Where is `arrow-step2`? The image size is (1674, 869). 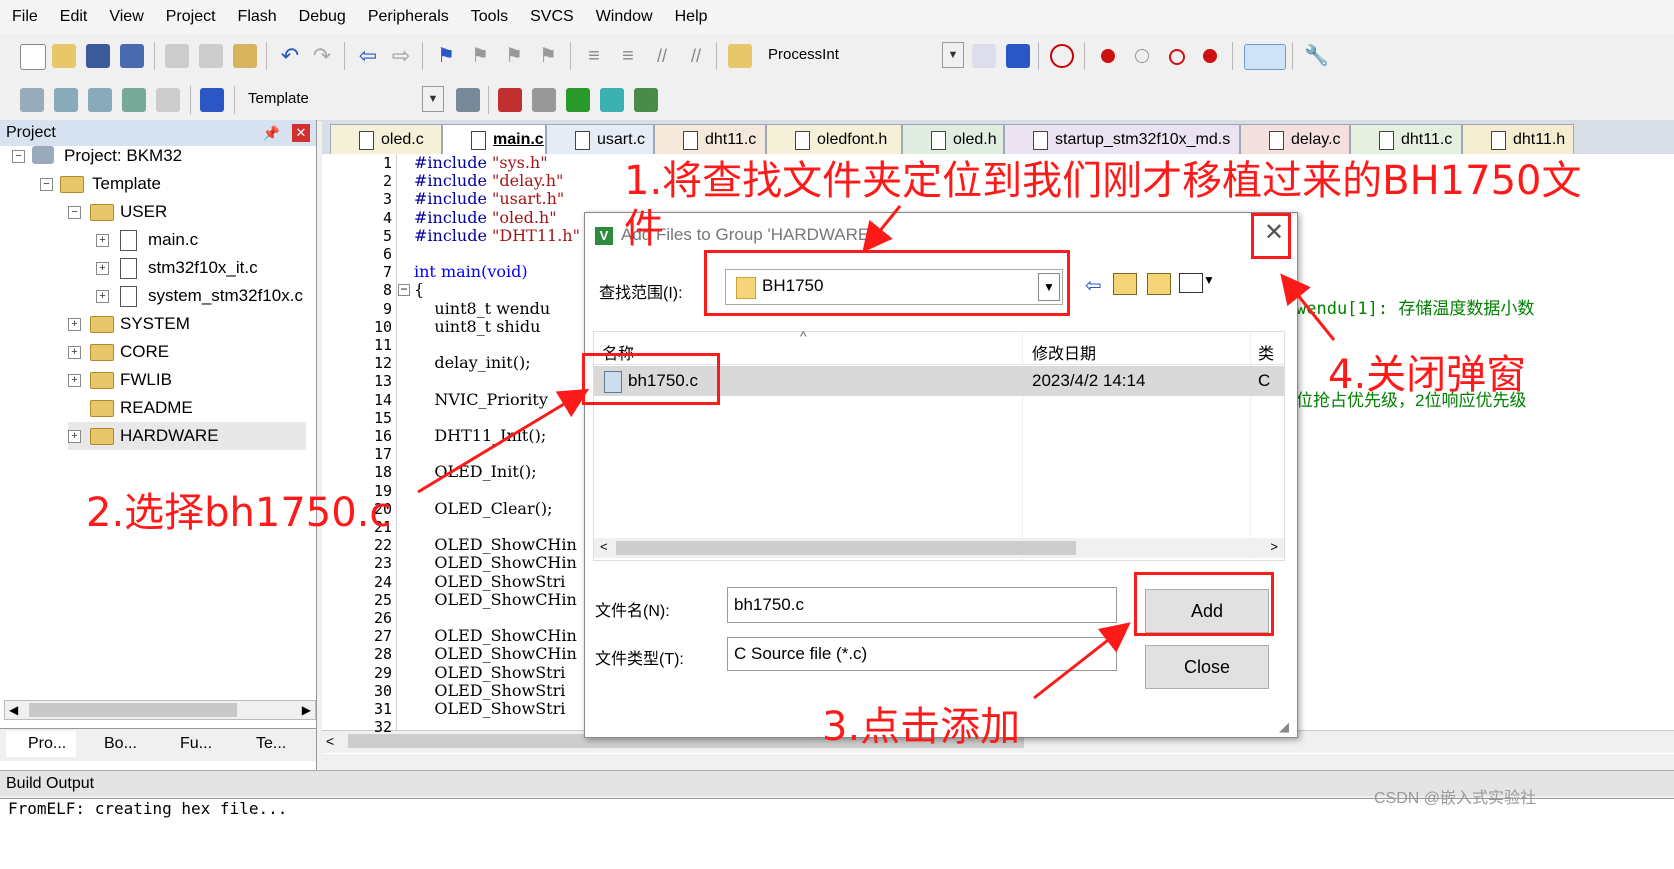 arrow-step2 is located at coordinates (503, 441).